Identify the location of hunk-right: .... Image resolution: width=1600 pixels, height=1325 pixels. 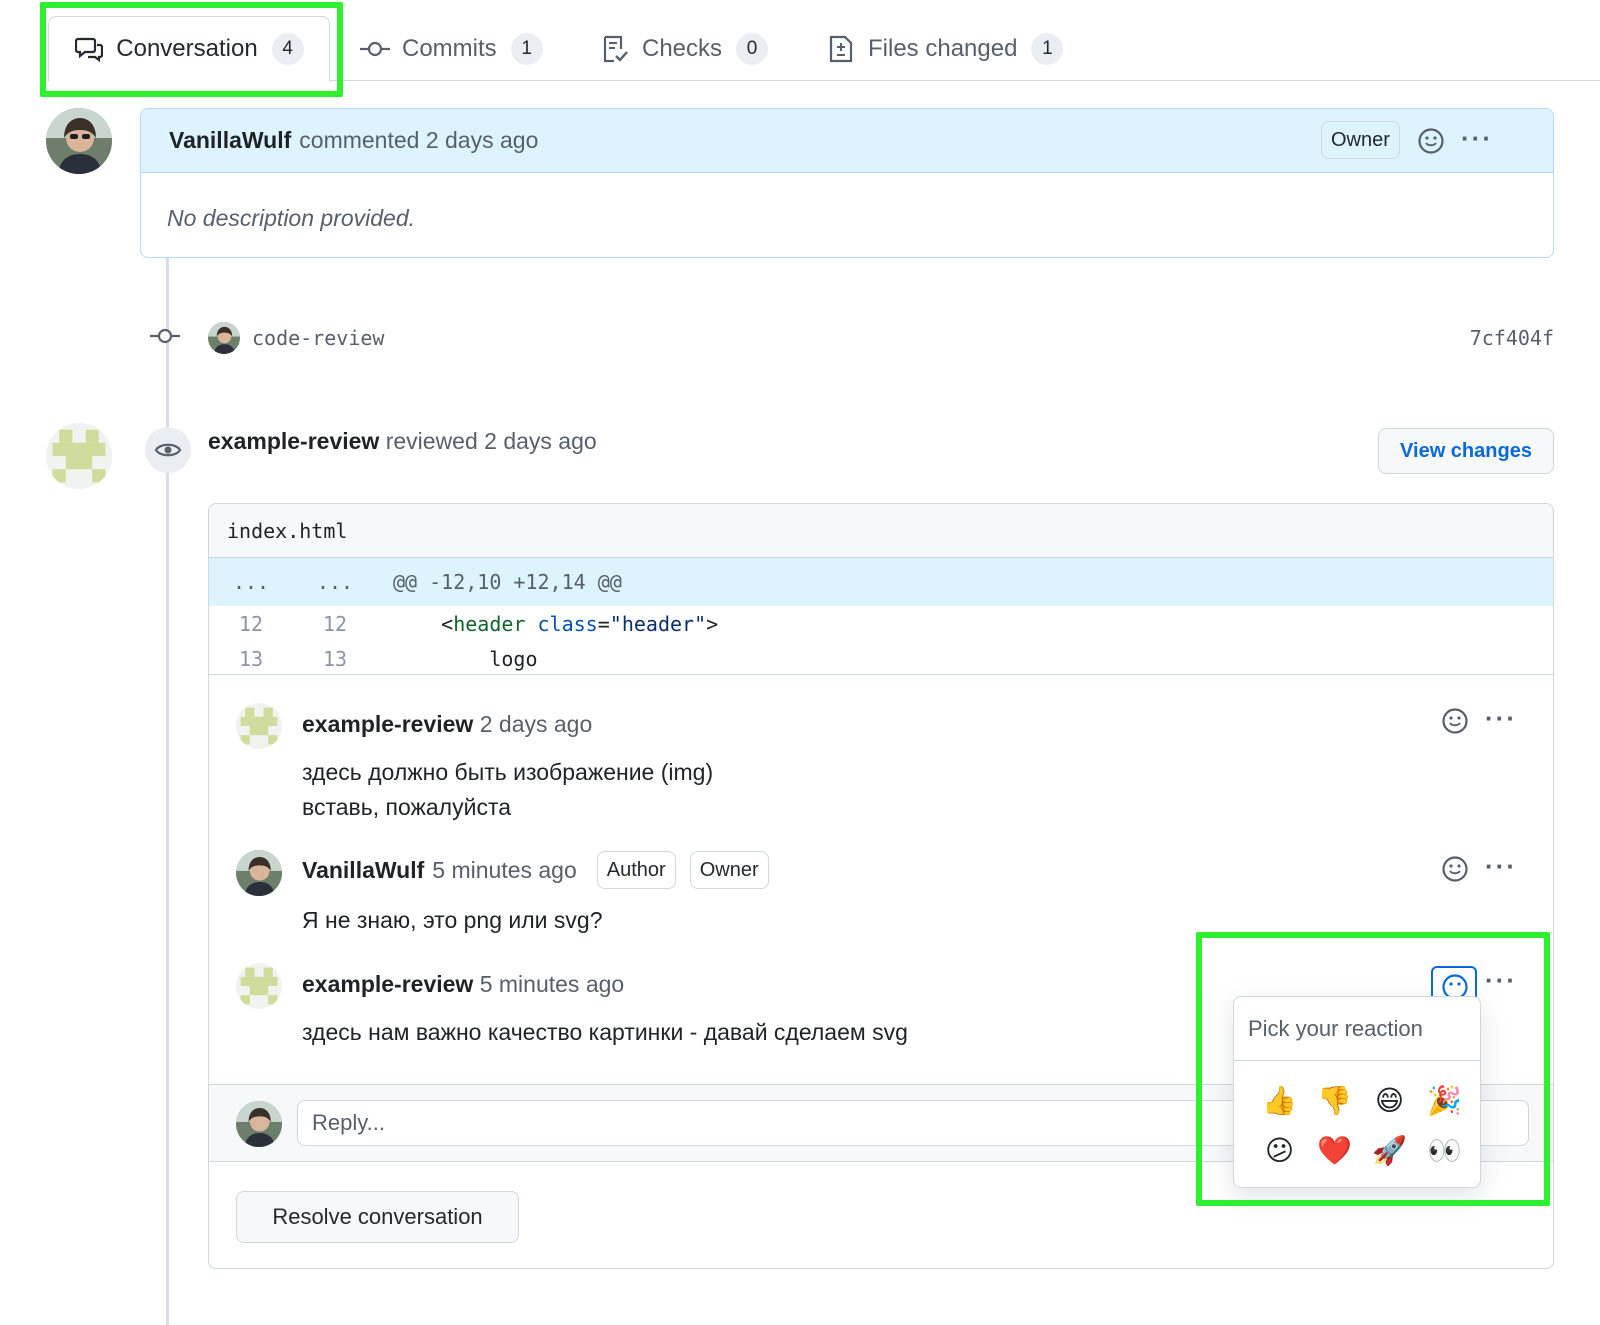
(335, 582).